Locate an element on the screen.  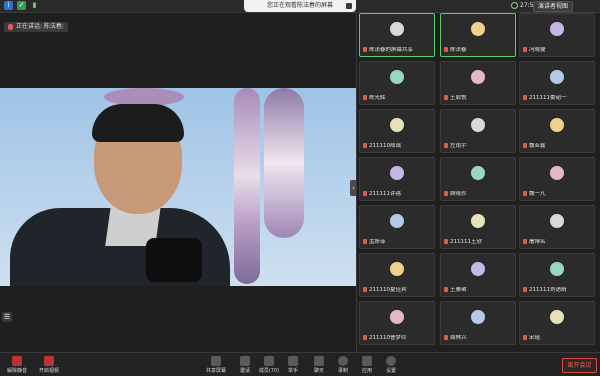
participant-tile: 左雨宇 is located at coordinates (478, 131).